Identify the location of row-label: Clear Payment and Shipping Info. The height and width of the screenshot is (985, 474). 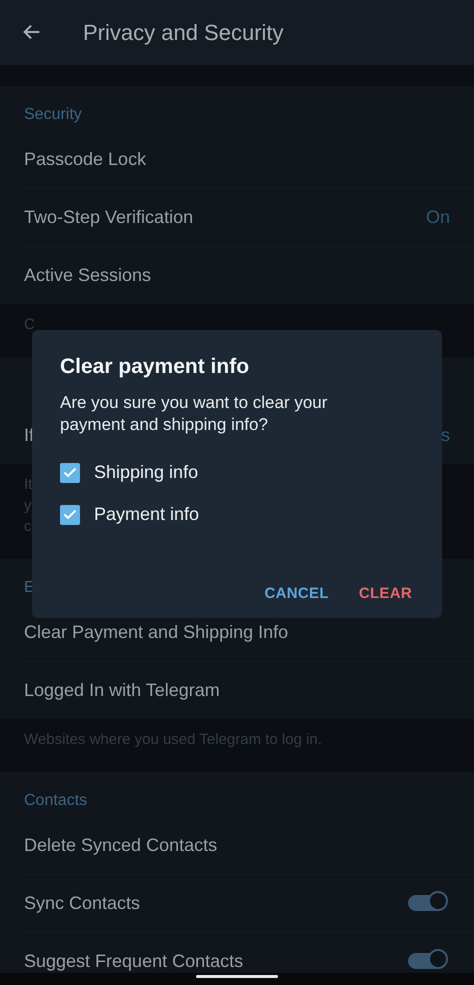
(157, 632).